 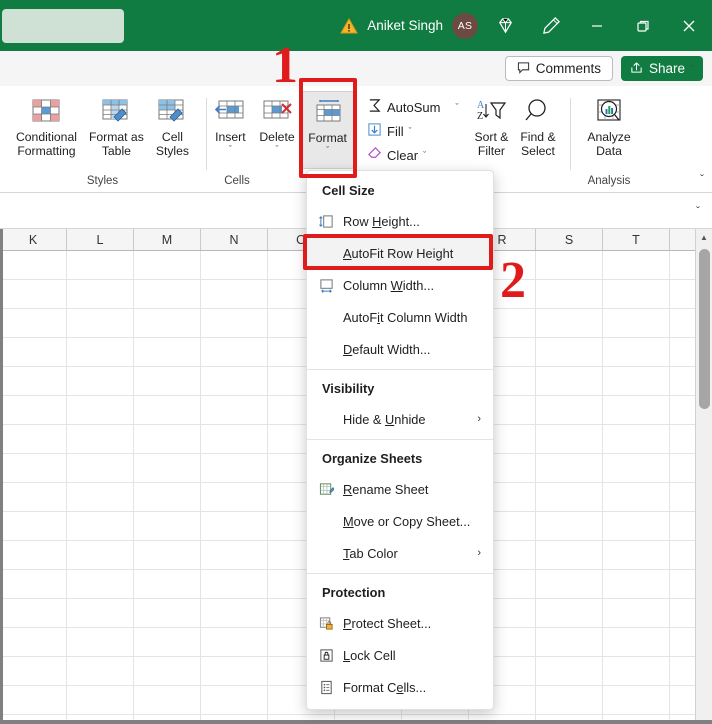 I want to click on menu-item-autofit-column-width: AutoFit Column Width, so click(x=400, y=317).